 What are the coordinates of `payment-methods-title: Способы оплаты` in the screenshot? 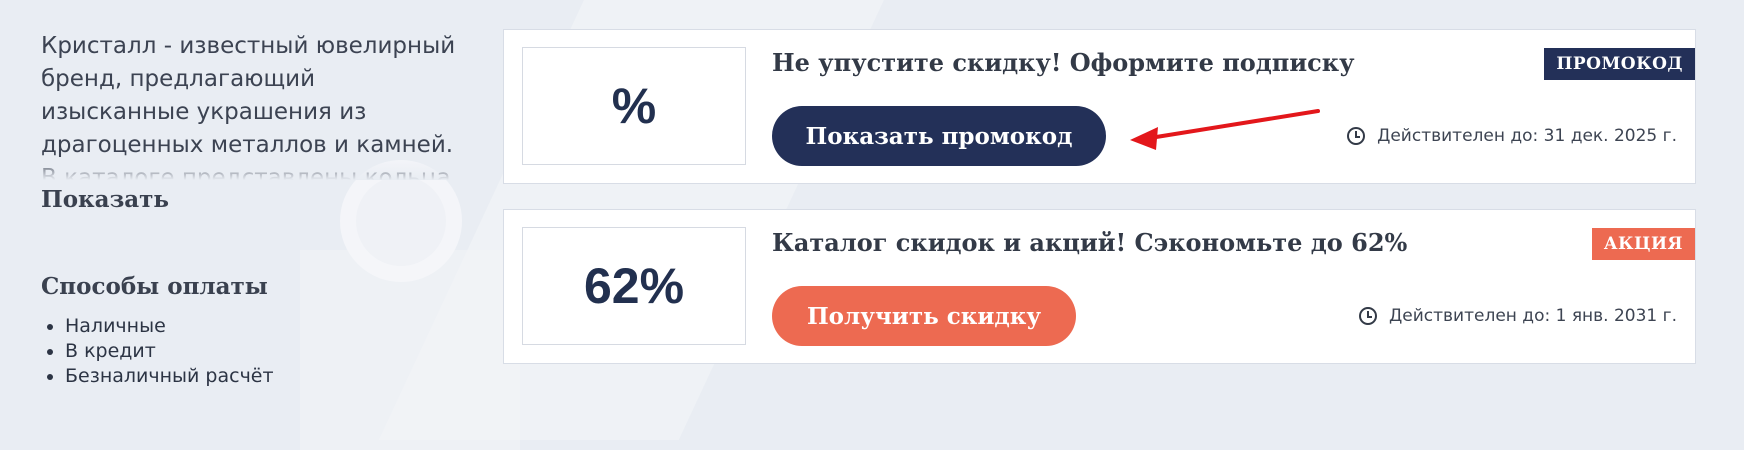 It's located at (154, 286).